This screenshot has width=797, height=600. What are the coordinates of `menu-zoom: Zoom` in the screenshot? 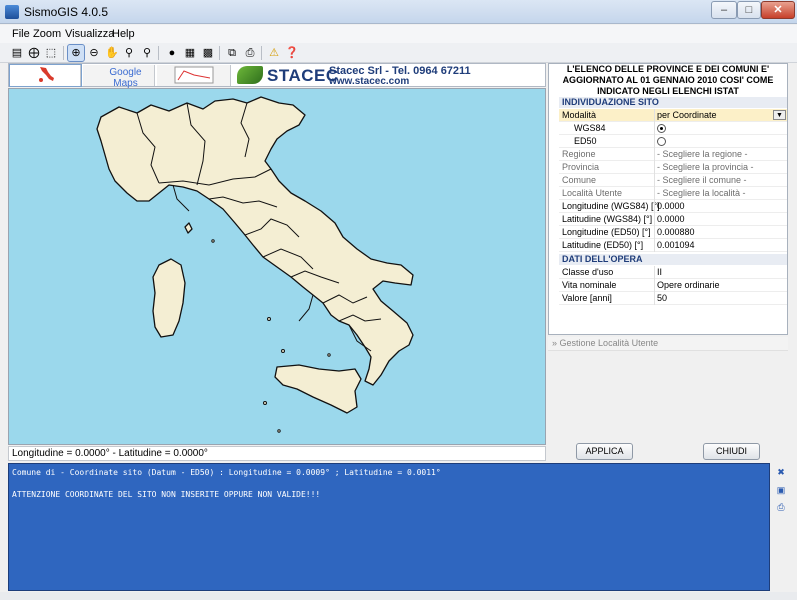 It's located at (47, 34).